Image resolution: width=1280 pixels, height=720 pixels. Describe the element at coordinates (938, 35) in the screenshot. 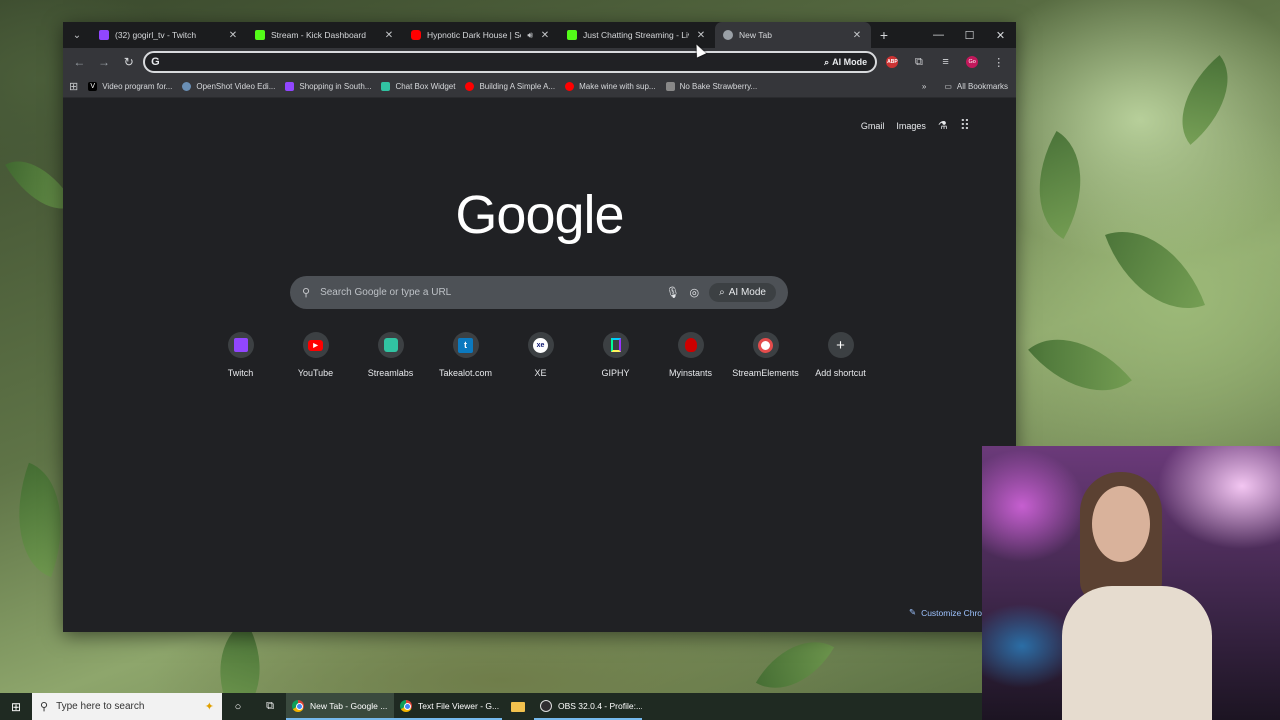

I see `minimize-icon: —` at that location.